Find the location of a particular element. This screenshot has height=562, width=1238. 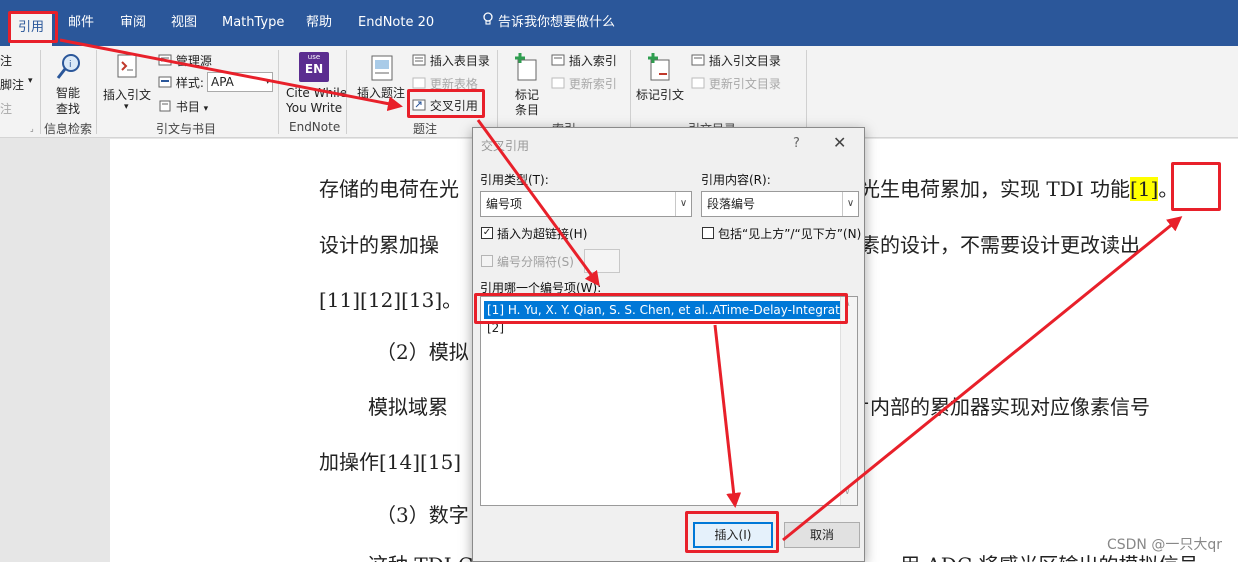

update-index-label: 更新索引 is located at coordinates (592, 84).